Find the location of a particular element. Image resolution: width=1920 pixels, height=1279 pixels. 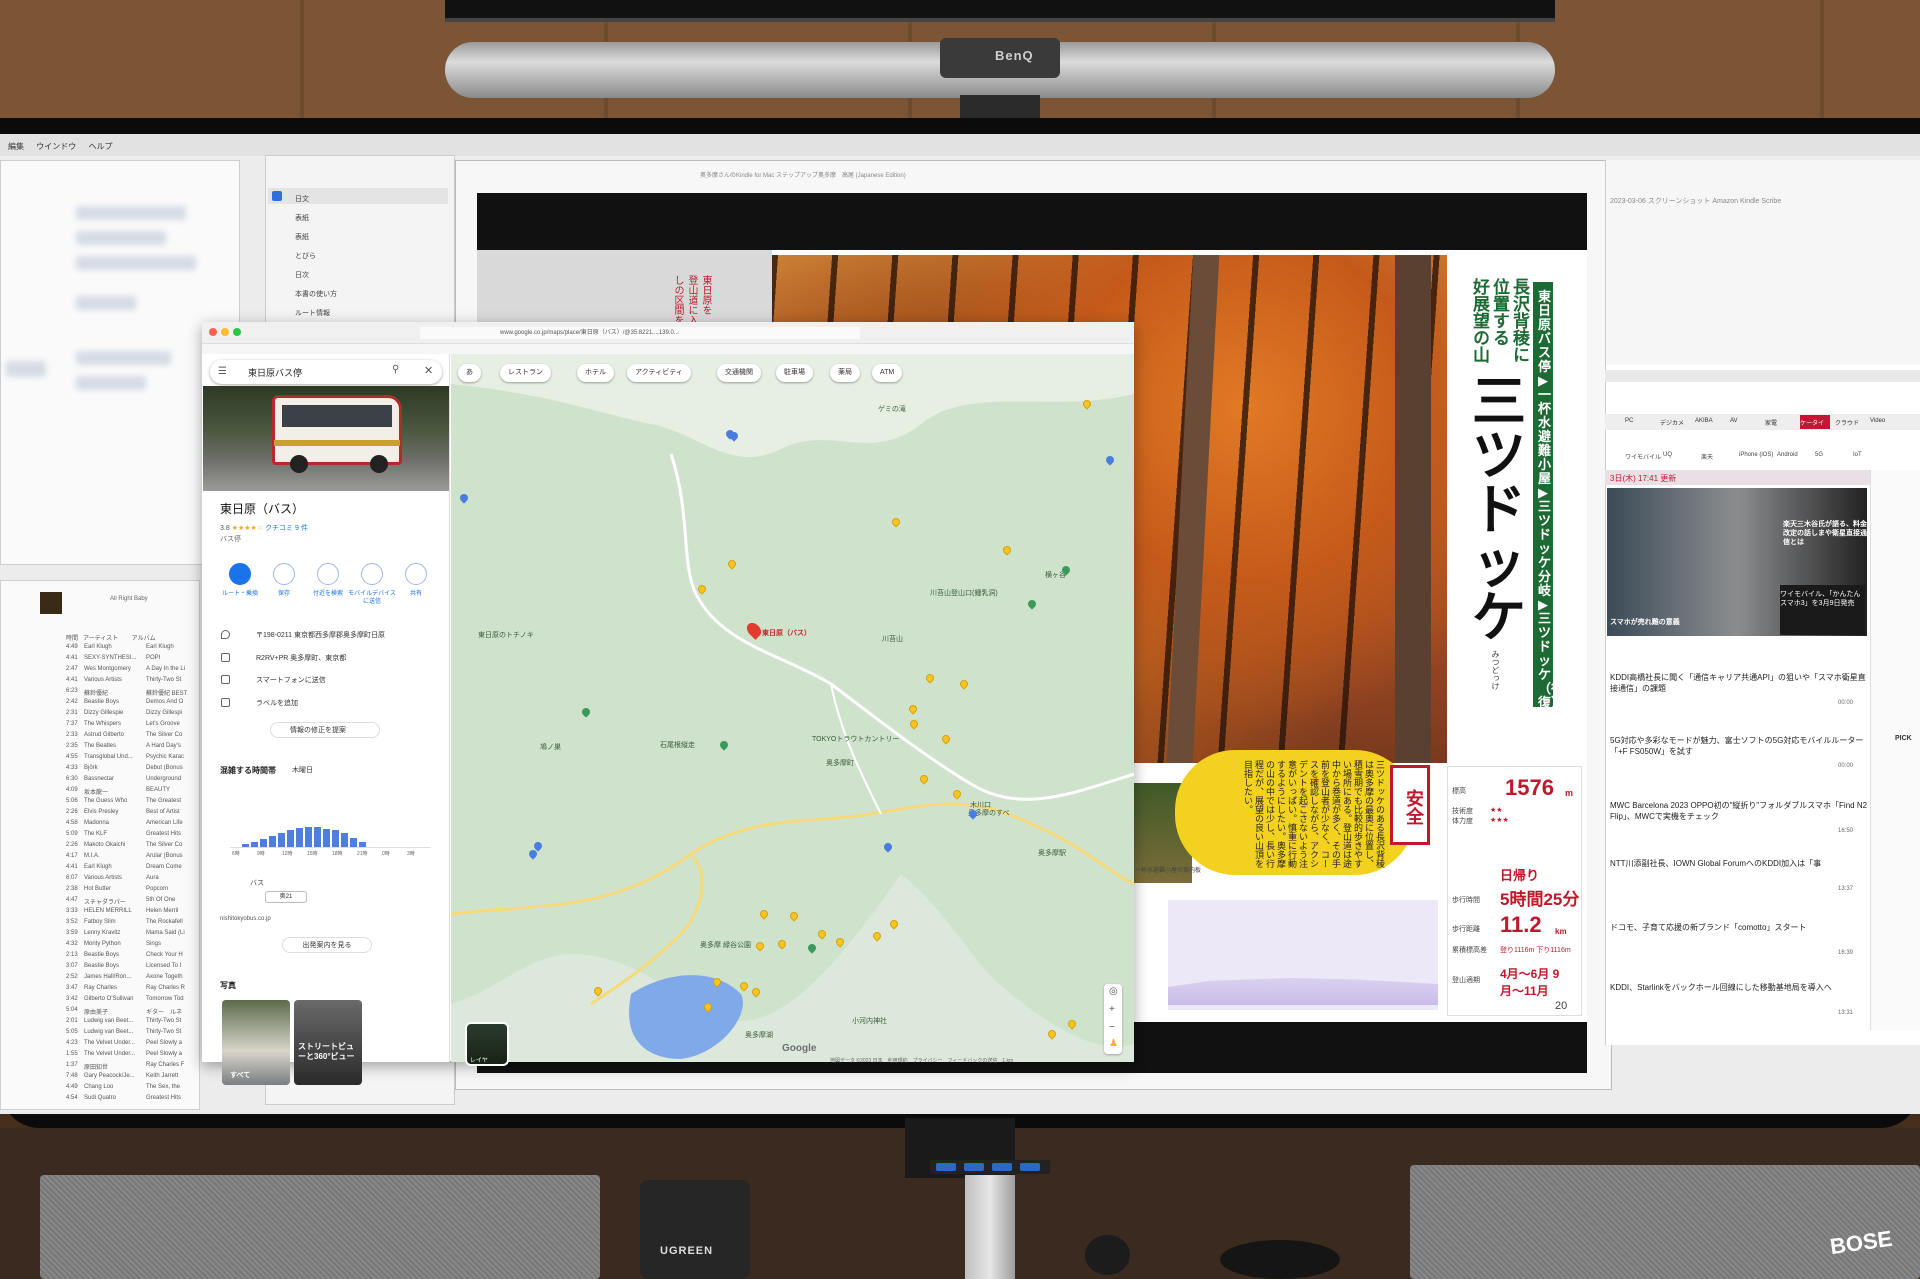

track-album: Dream Come is located at coordinates (164, 867).